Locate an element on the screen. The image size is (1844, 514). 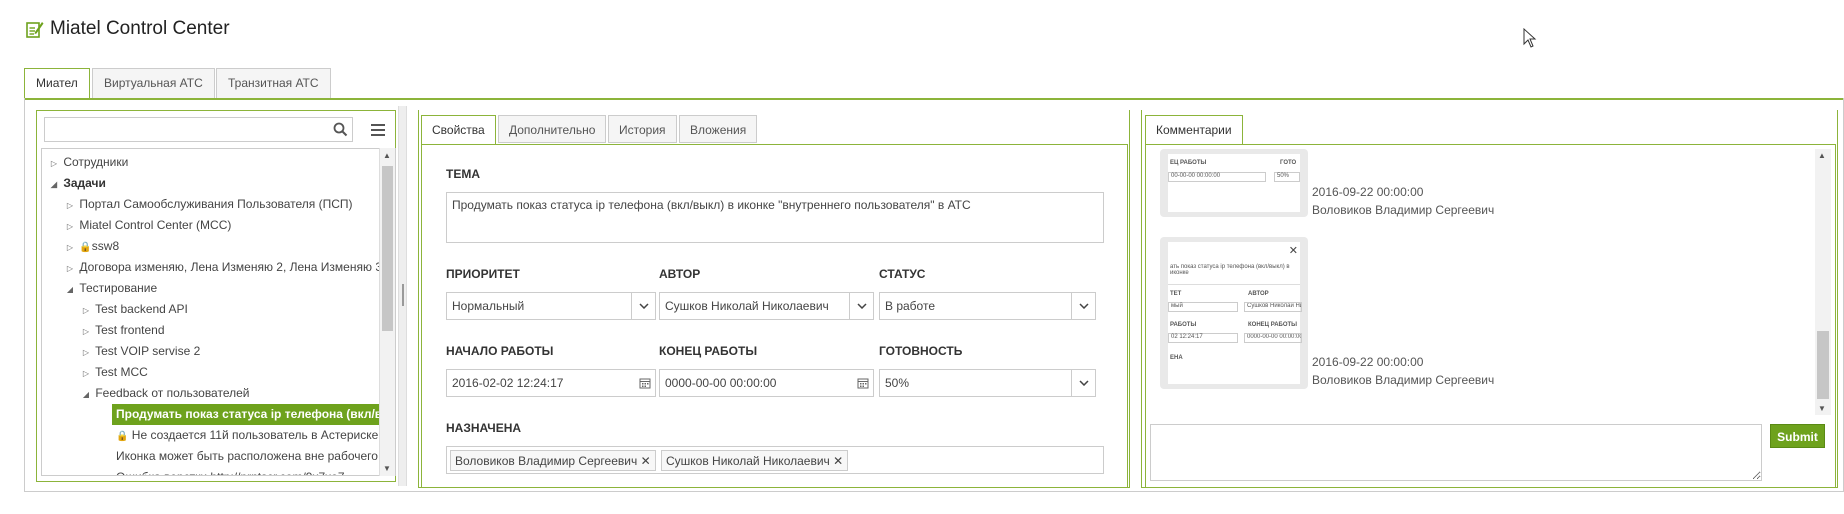
assignee-tag: Воловиков Владимир Сергеевич ✕ is located at coordinates (553, 460).